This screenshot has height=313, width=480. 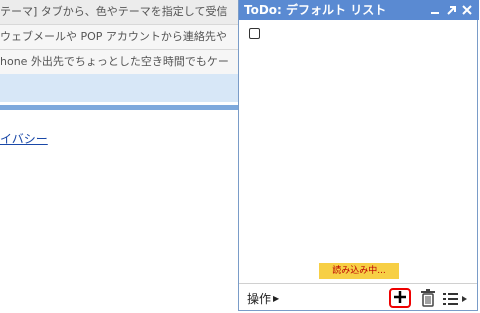 What do you see at coordinates (119, 62) in the screenshot?
I see `tip-row-mobile: hone 外出先でちょっとした空き時間でもケー` at bounding box center [119, 62].